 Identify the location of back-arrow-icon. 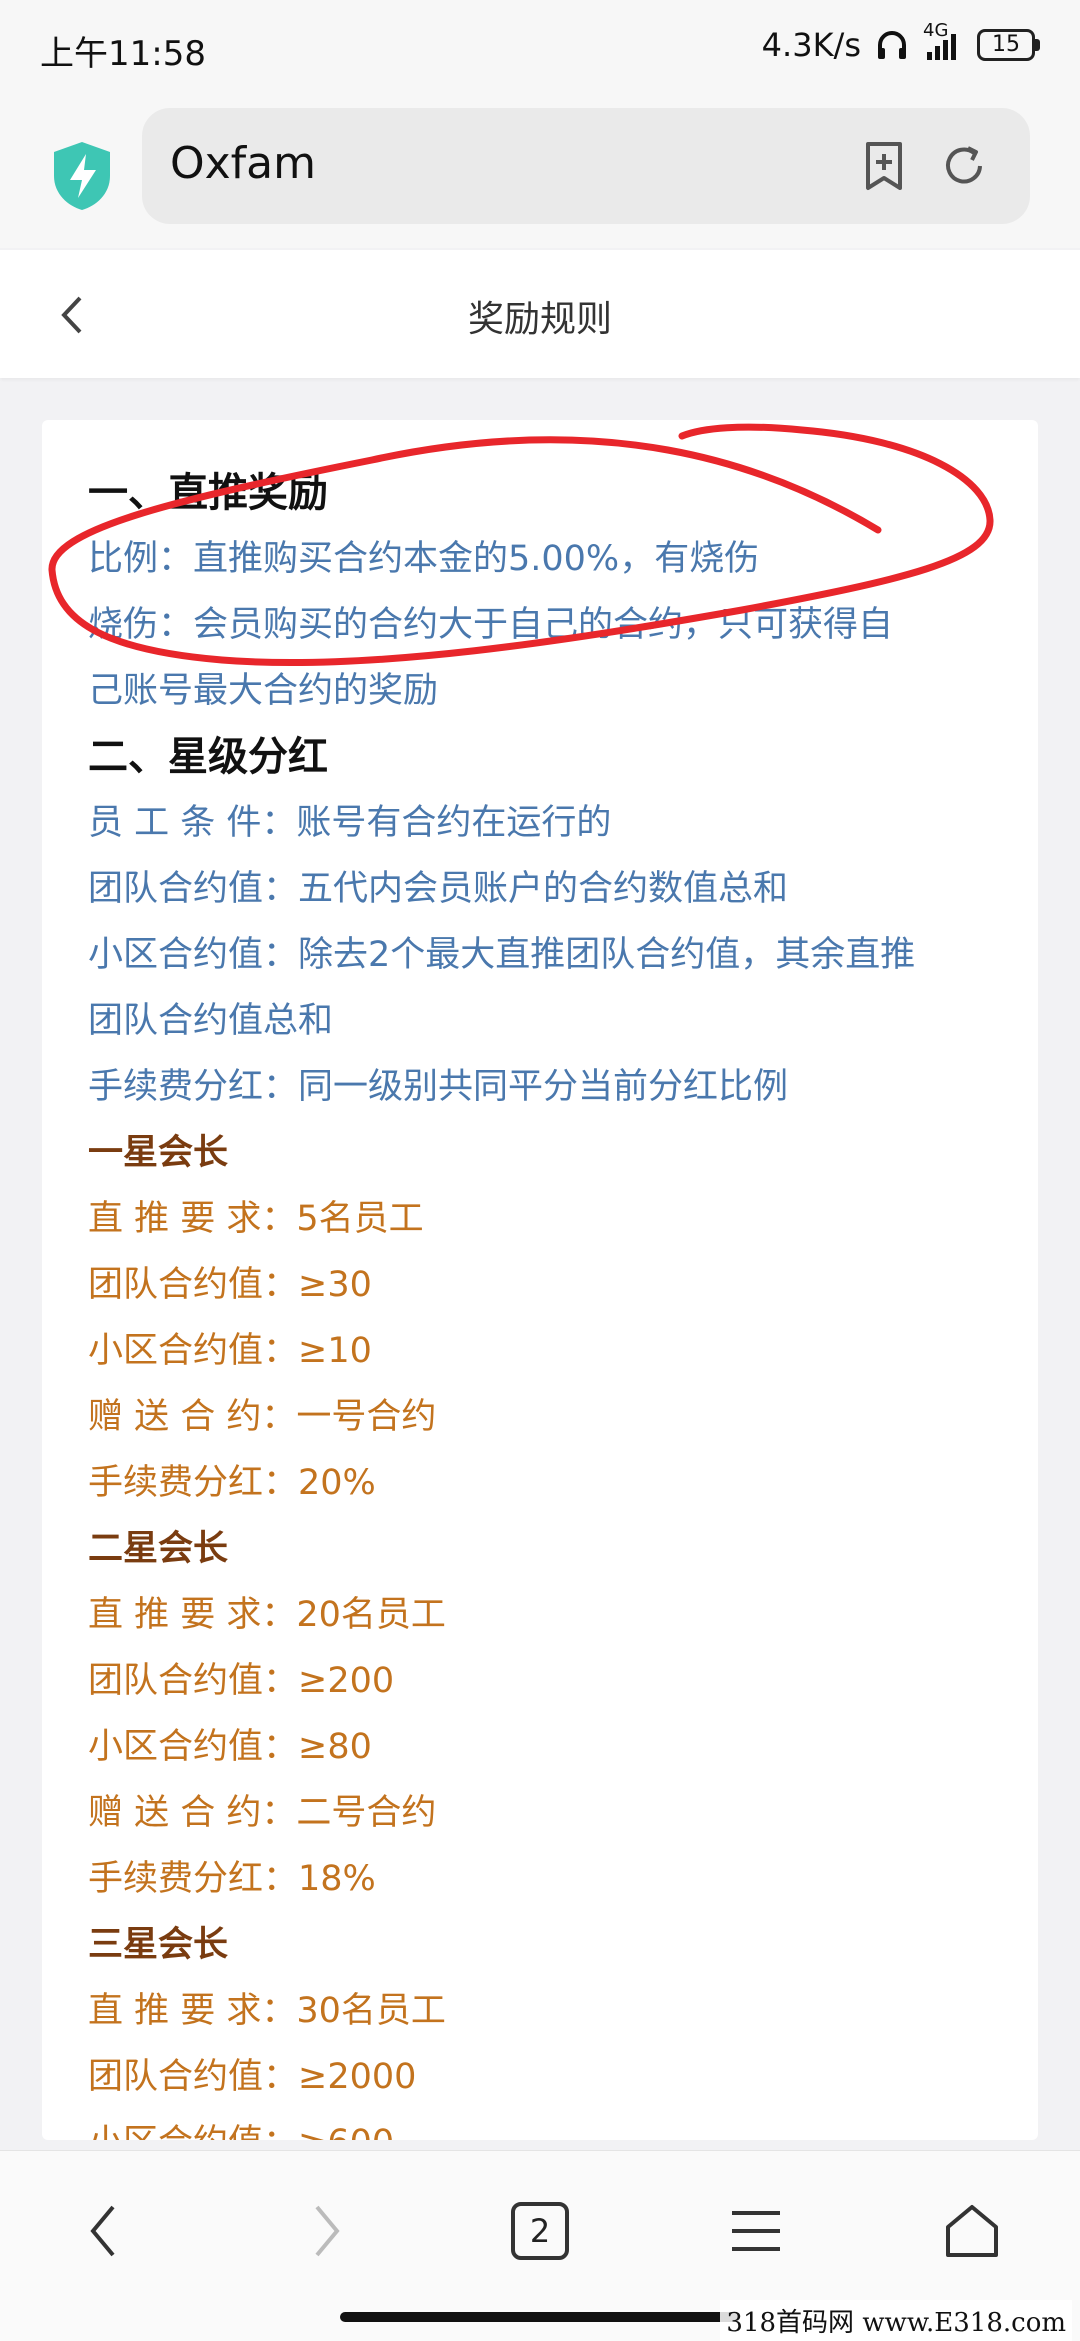
(102, 2231).